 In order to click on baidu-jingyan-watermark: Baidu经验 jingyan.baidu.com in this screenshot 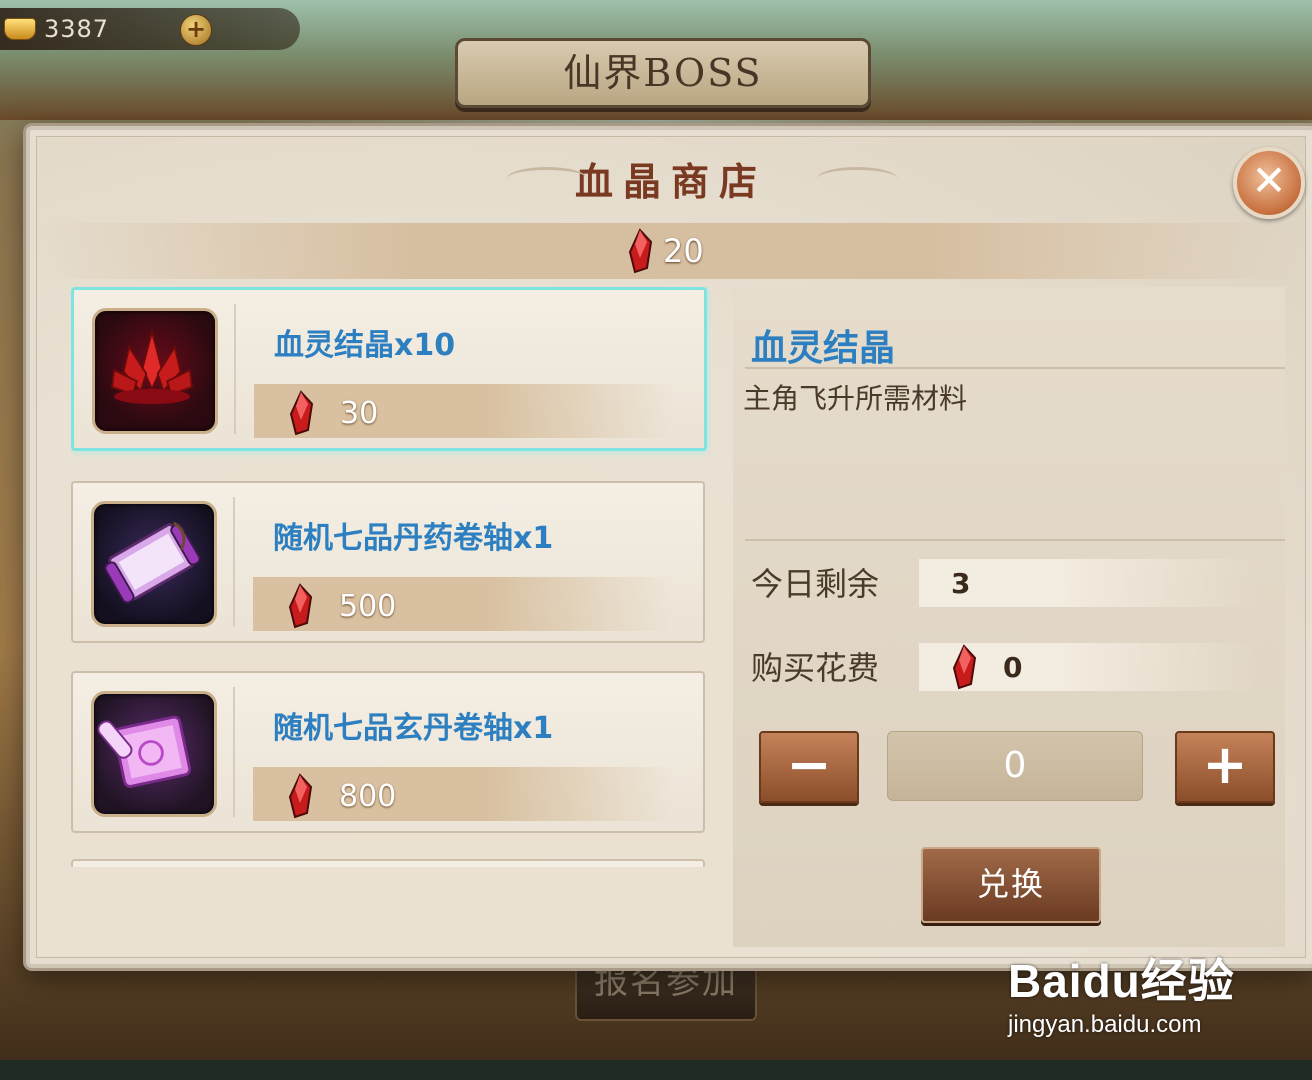, I will do `click(1148, 992)`.